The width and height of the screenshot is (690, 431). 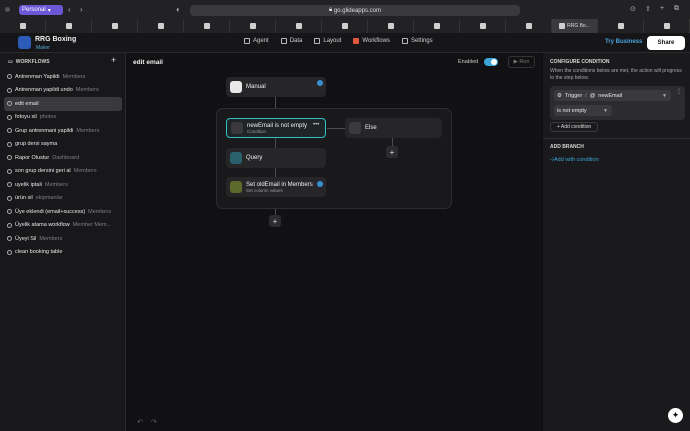 What do you see at coordinates (154, 422) in the screenshot?
I see `redo-icon: ↷` at bounding box center [154, 422].